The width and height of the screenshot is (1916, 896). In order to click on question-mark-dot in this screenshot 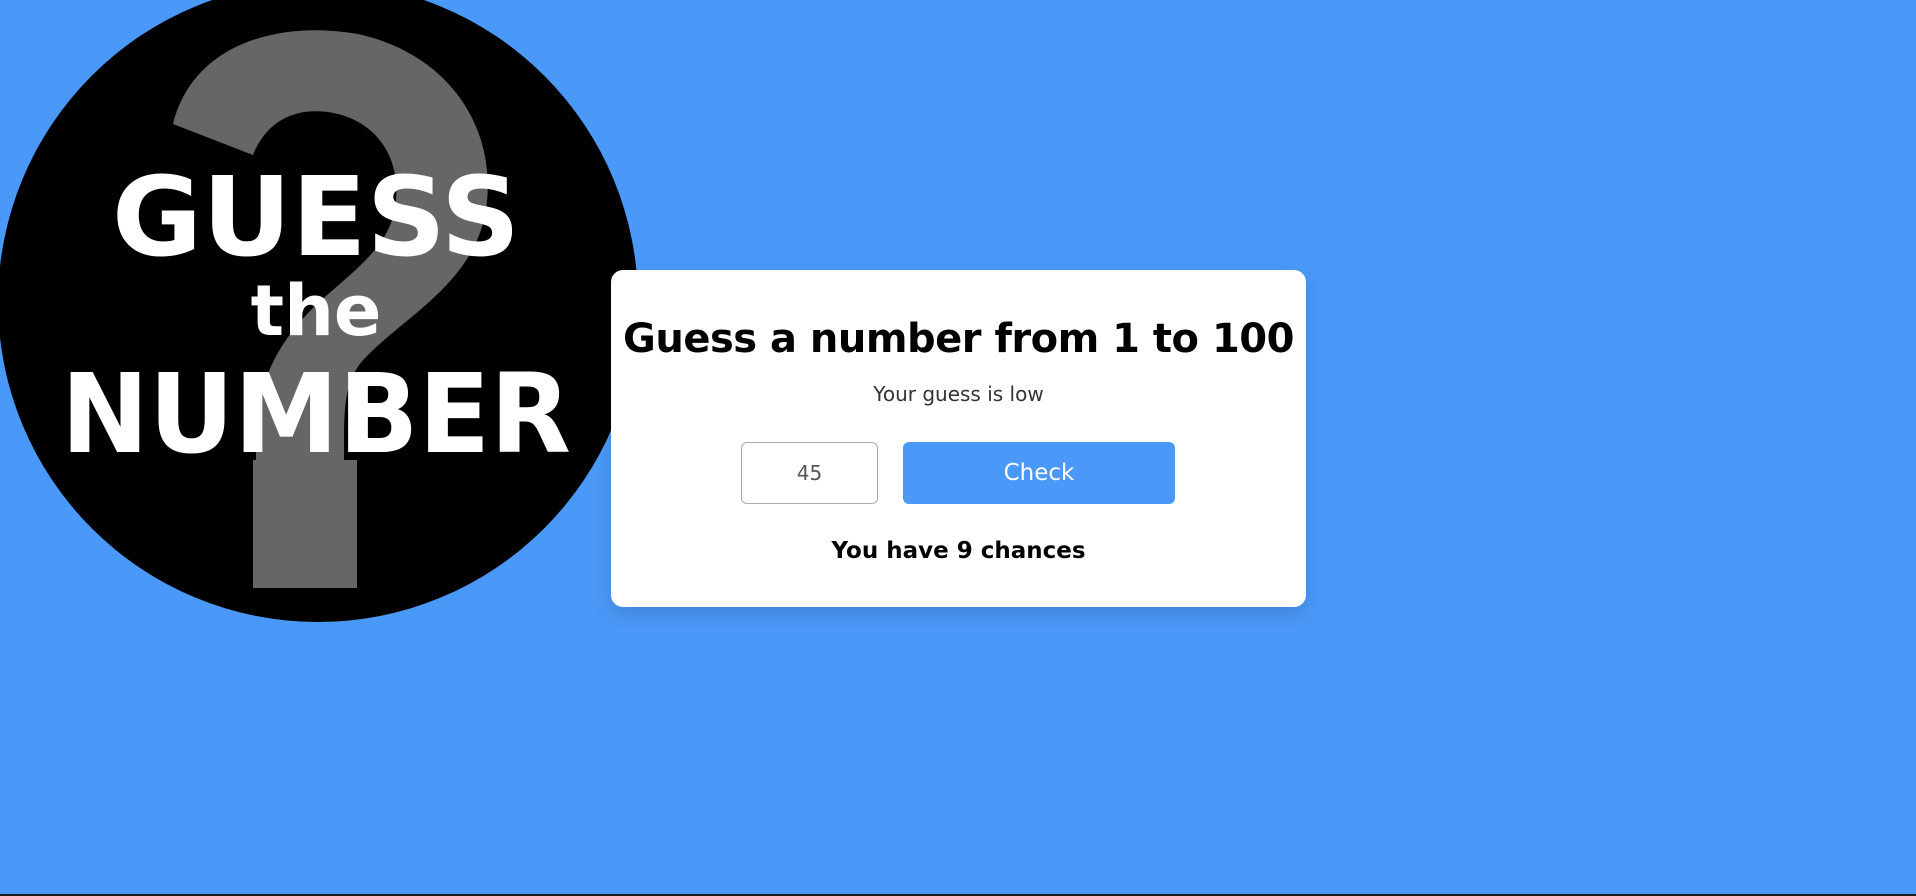, I will do `click(305, 524)`.